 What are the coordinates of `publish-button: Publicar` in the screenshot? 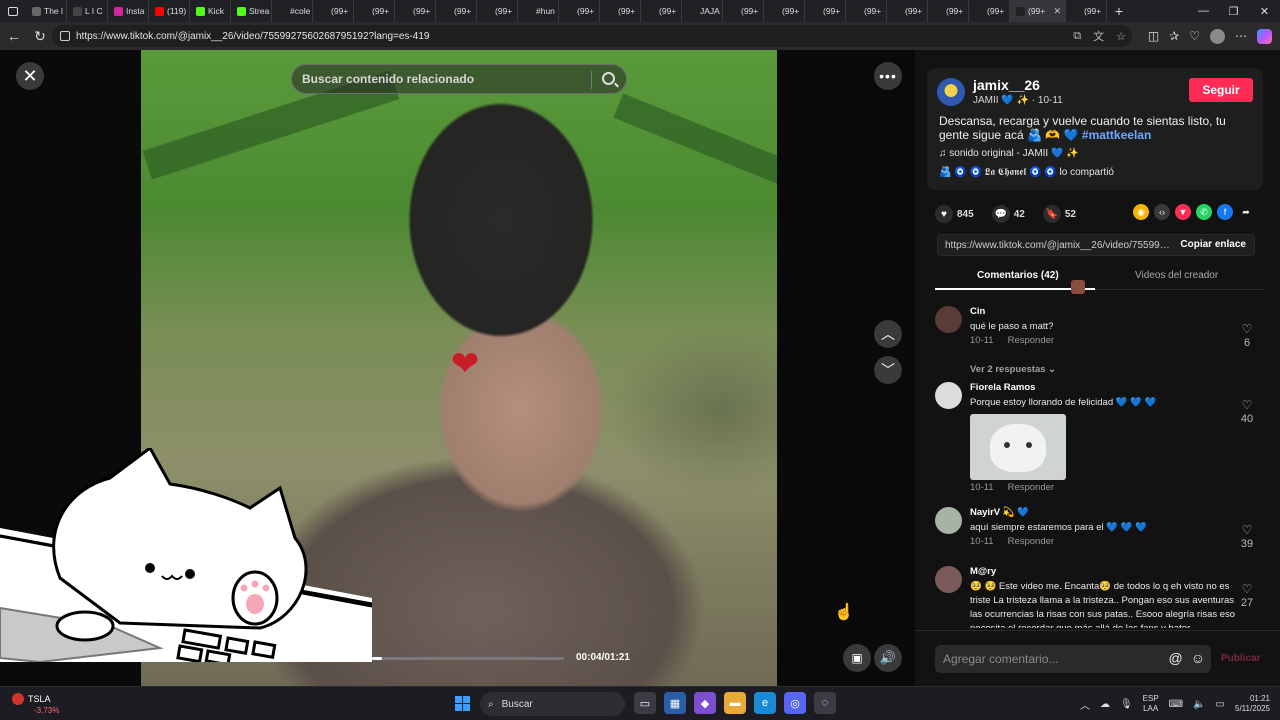 It's located at (1240, 658).